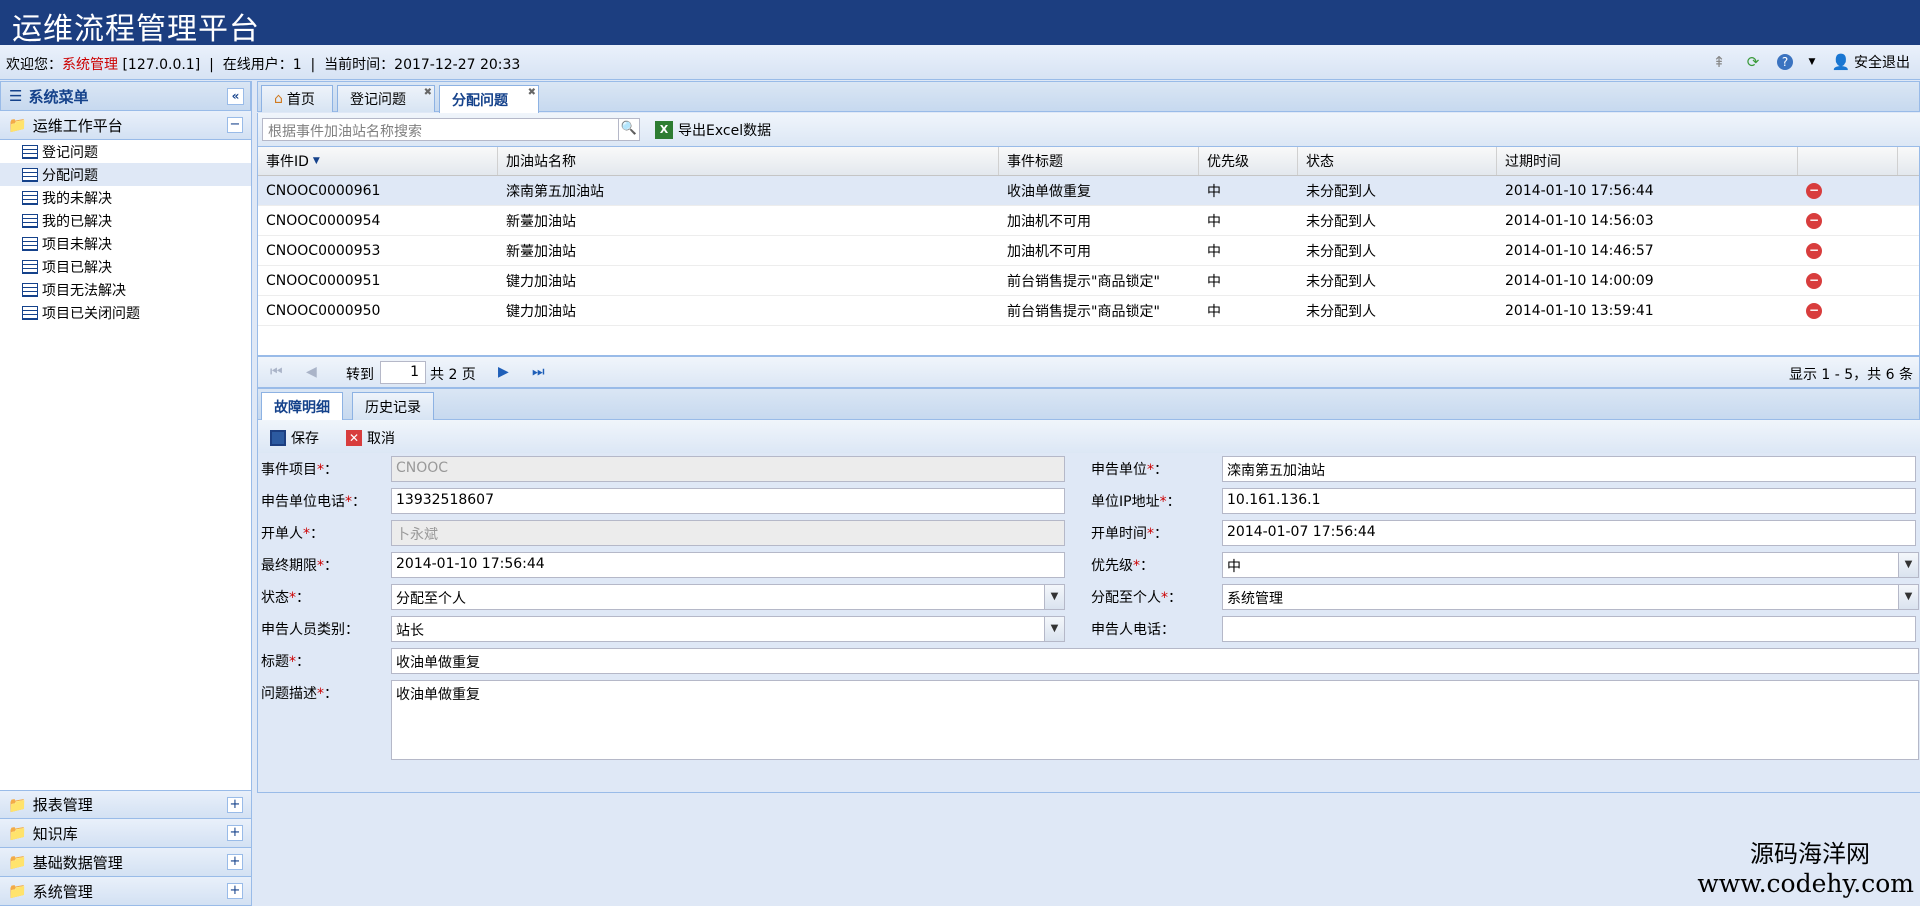 The height and width of the screenshot is (906, 1920). What do you see at coordinates (125, 151) in the screenshot?
I see `sidebar-item-register: 登记问题` at bounding box center [125, 151].